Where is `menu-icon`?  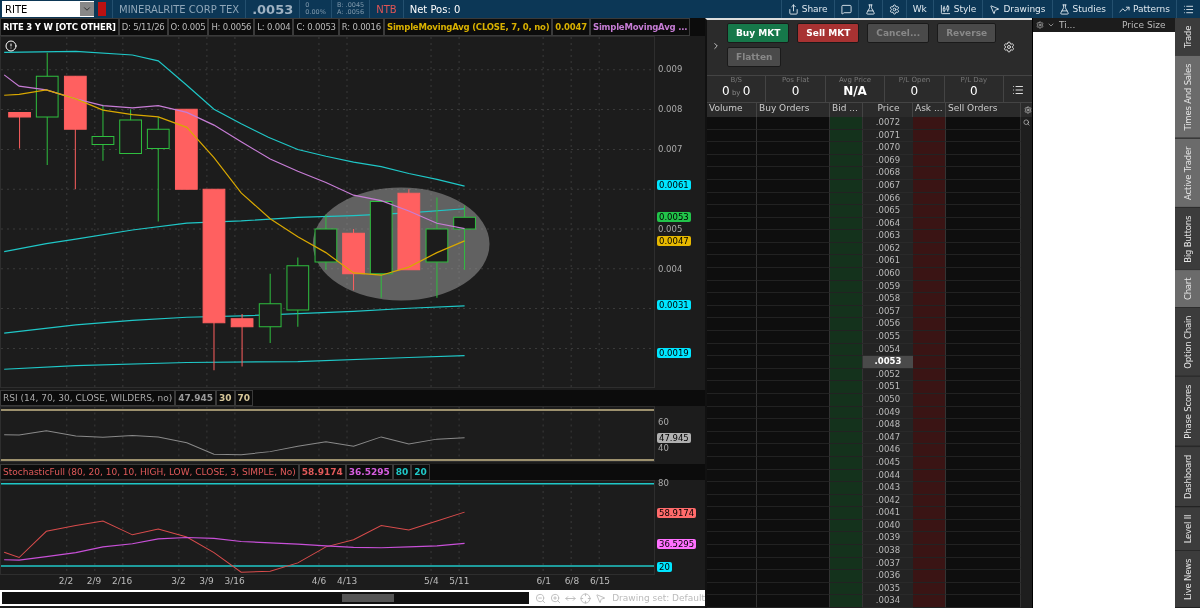
menu-icon is located at coordinates (1018, 90).